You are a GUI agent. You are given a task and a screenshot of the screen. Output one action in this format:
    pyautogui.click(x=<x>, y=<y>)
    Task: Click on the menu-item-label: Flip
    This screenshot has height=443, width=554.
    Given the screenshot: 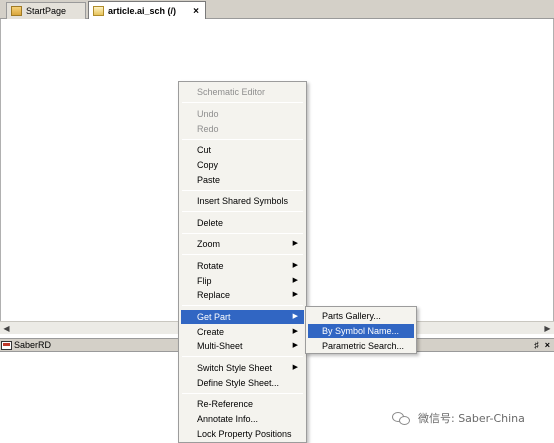 What is the action you would take?
    pyautogui.click(x=204, y=281)
    